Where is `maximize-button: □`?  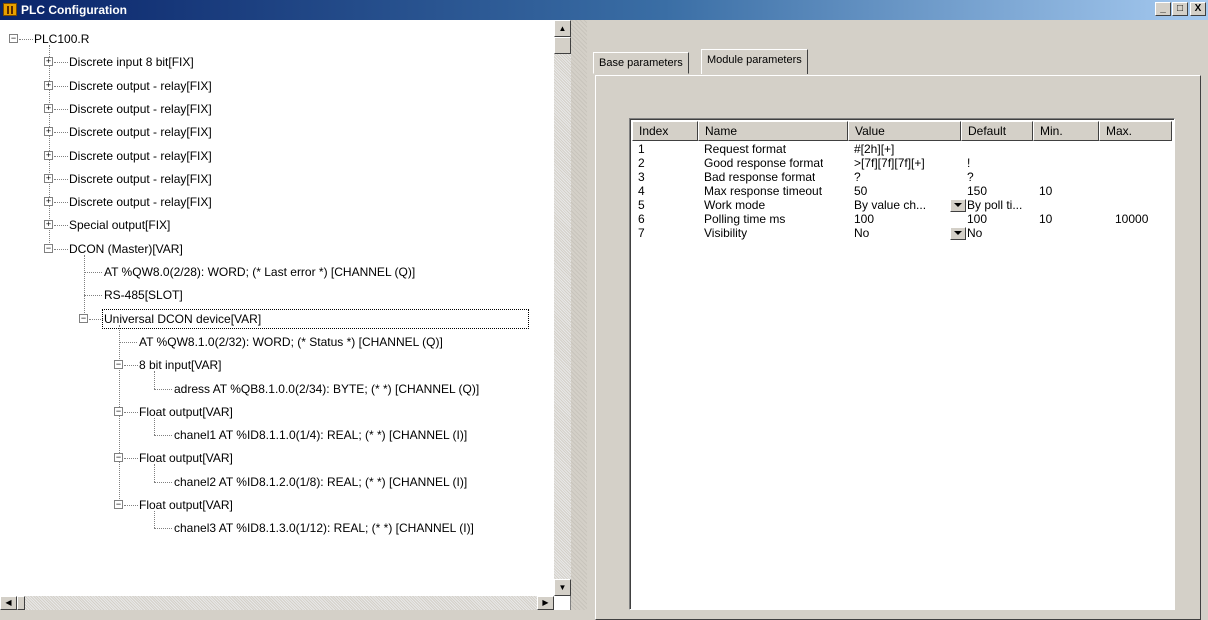 maximize-button: □ is located at coordinates (1180, 9).